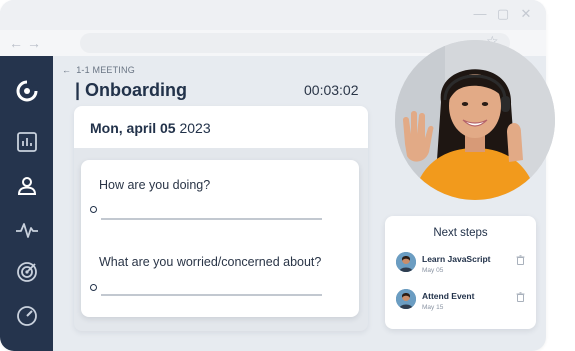  I want to click on activity-icon, so click(27, 230).